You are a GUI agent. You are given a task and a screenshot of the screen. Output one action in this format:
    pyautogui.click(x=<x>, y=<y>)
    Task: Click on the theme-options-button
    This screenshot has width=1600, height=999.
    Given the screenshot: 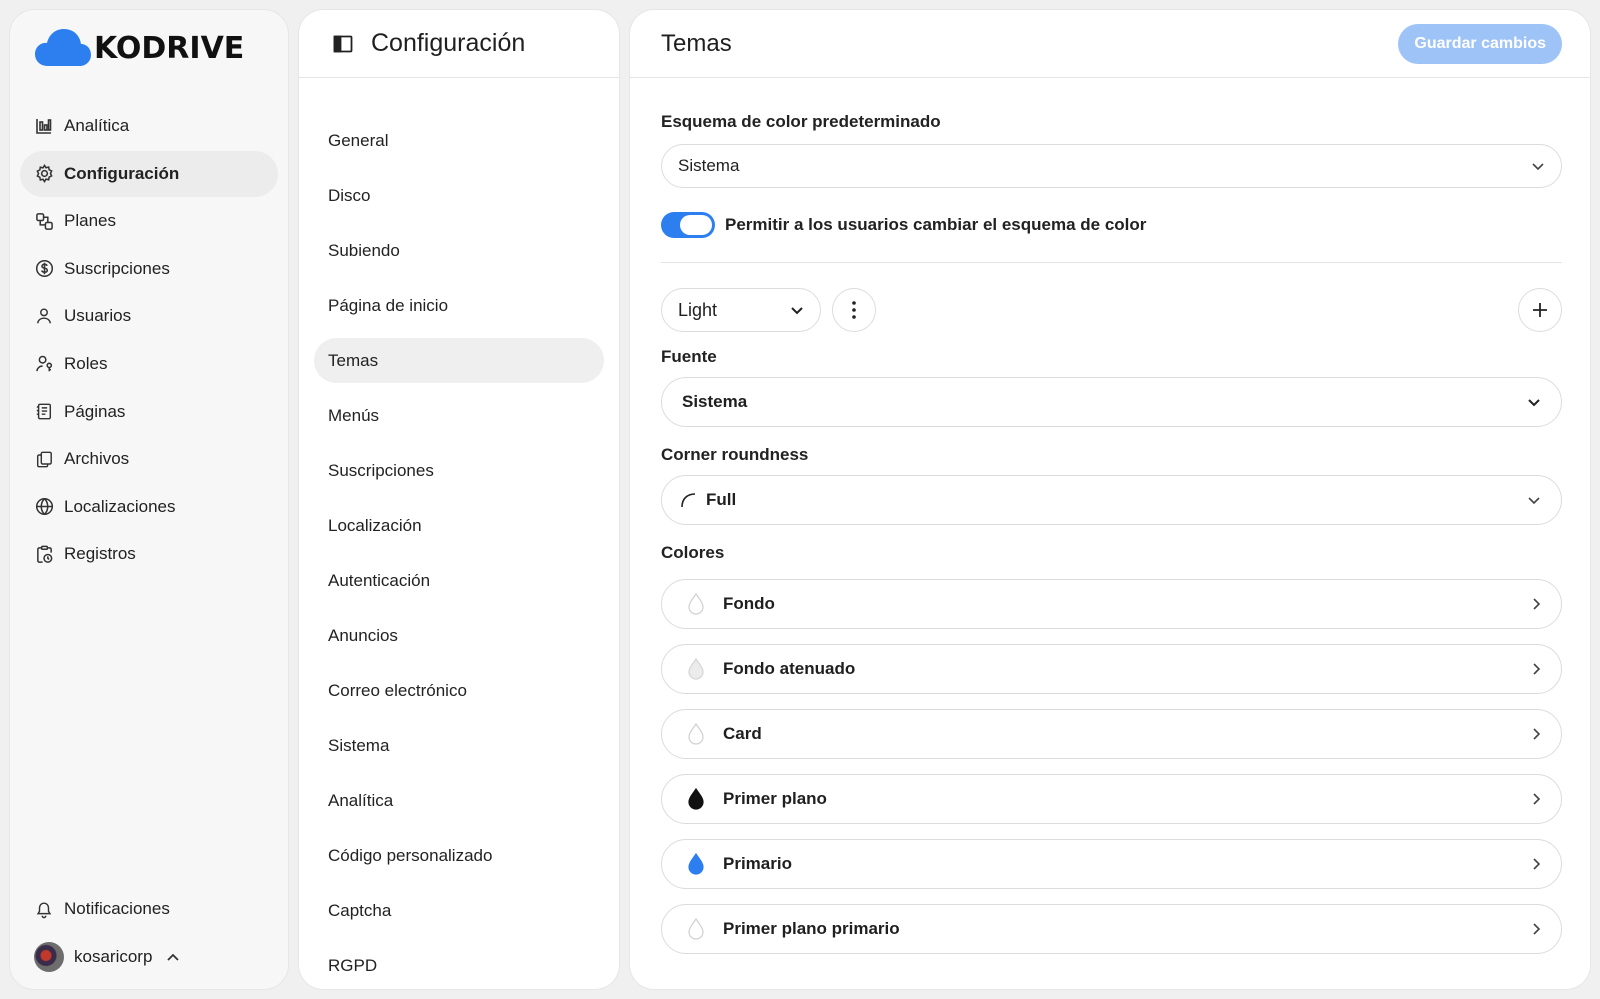 What is the action you would take?
    pyautogui.click(x=854, y=310)
    